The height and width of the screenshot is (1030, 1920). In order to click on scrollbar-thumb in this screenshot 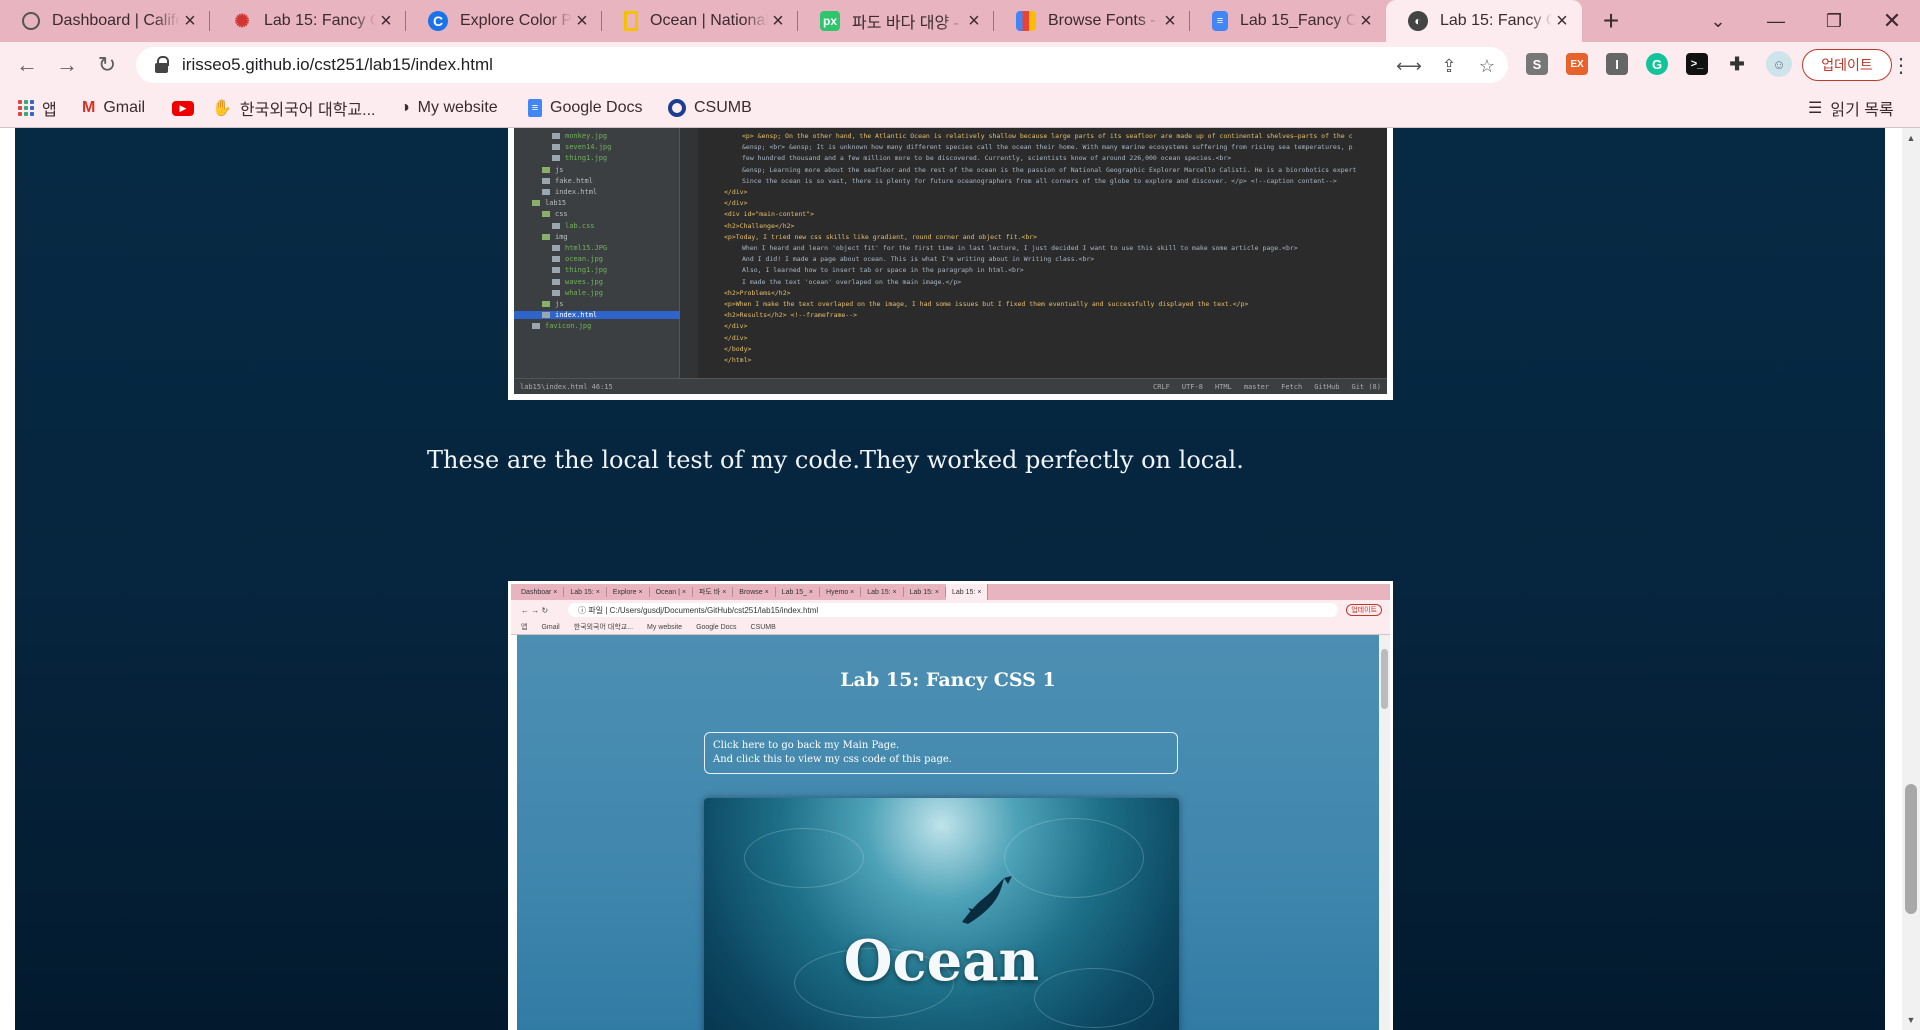, I will do `click(1911, 849)`.